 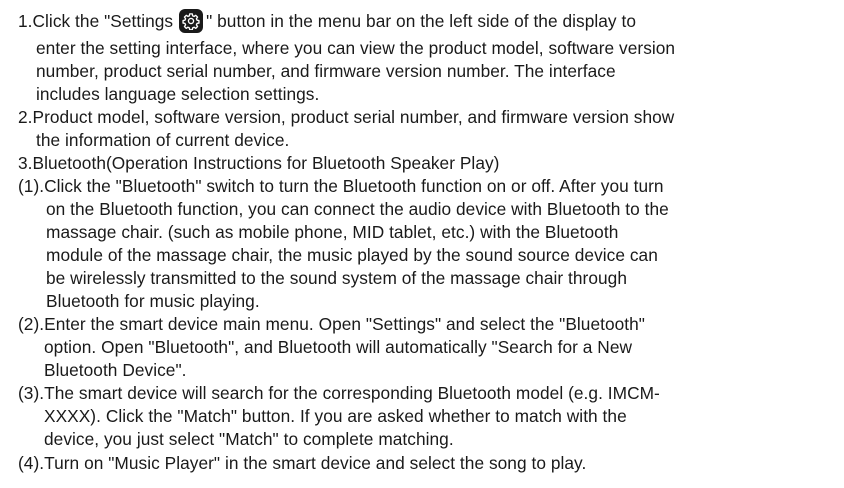 What do you see at coordinates (178, 94) in the screenshot?
I see `step-1-line-4: includes language selection settings.` at bounding box center [178, 94].